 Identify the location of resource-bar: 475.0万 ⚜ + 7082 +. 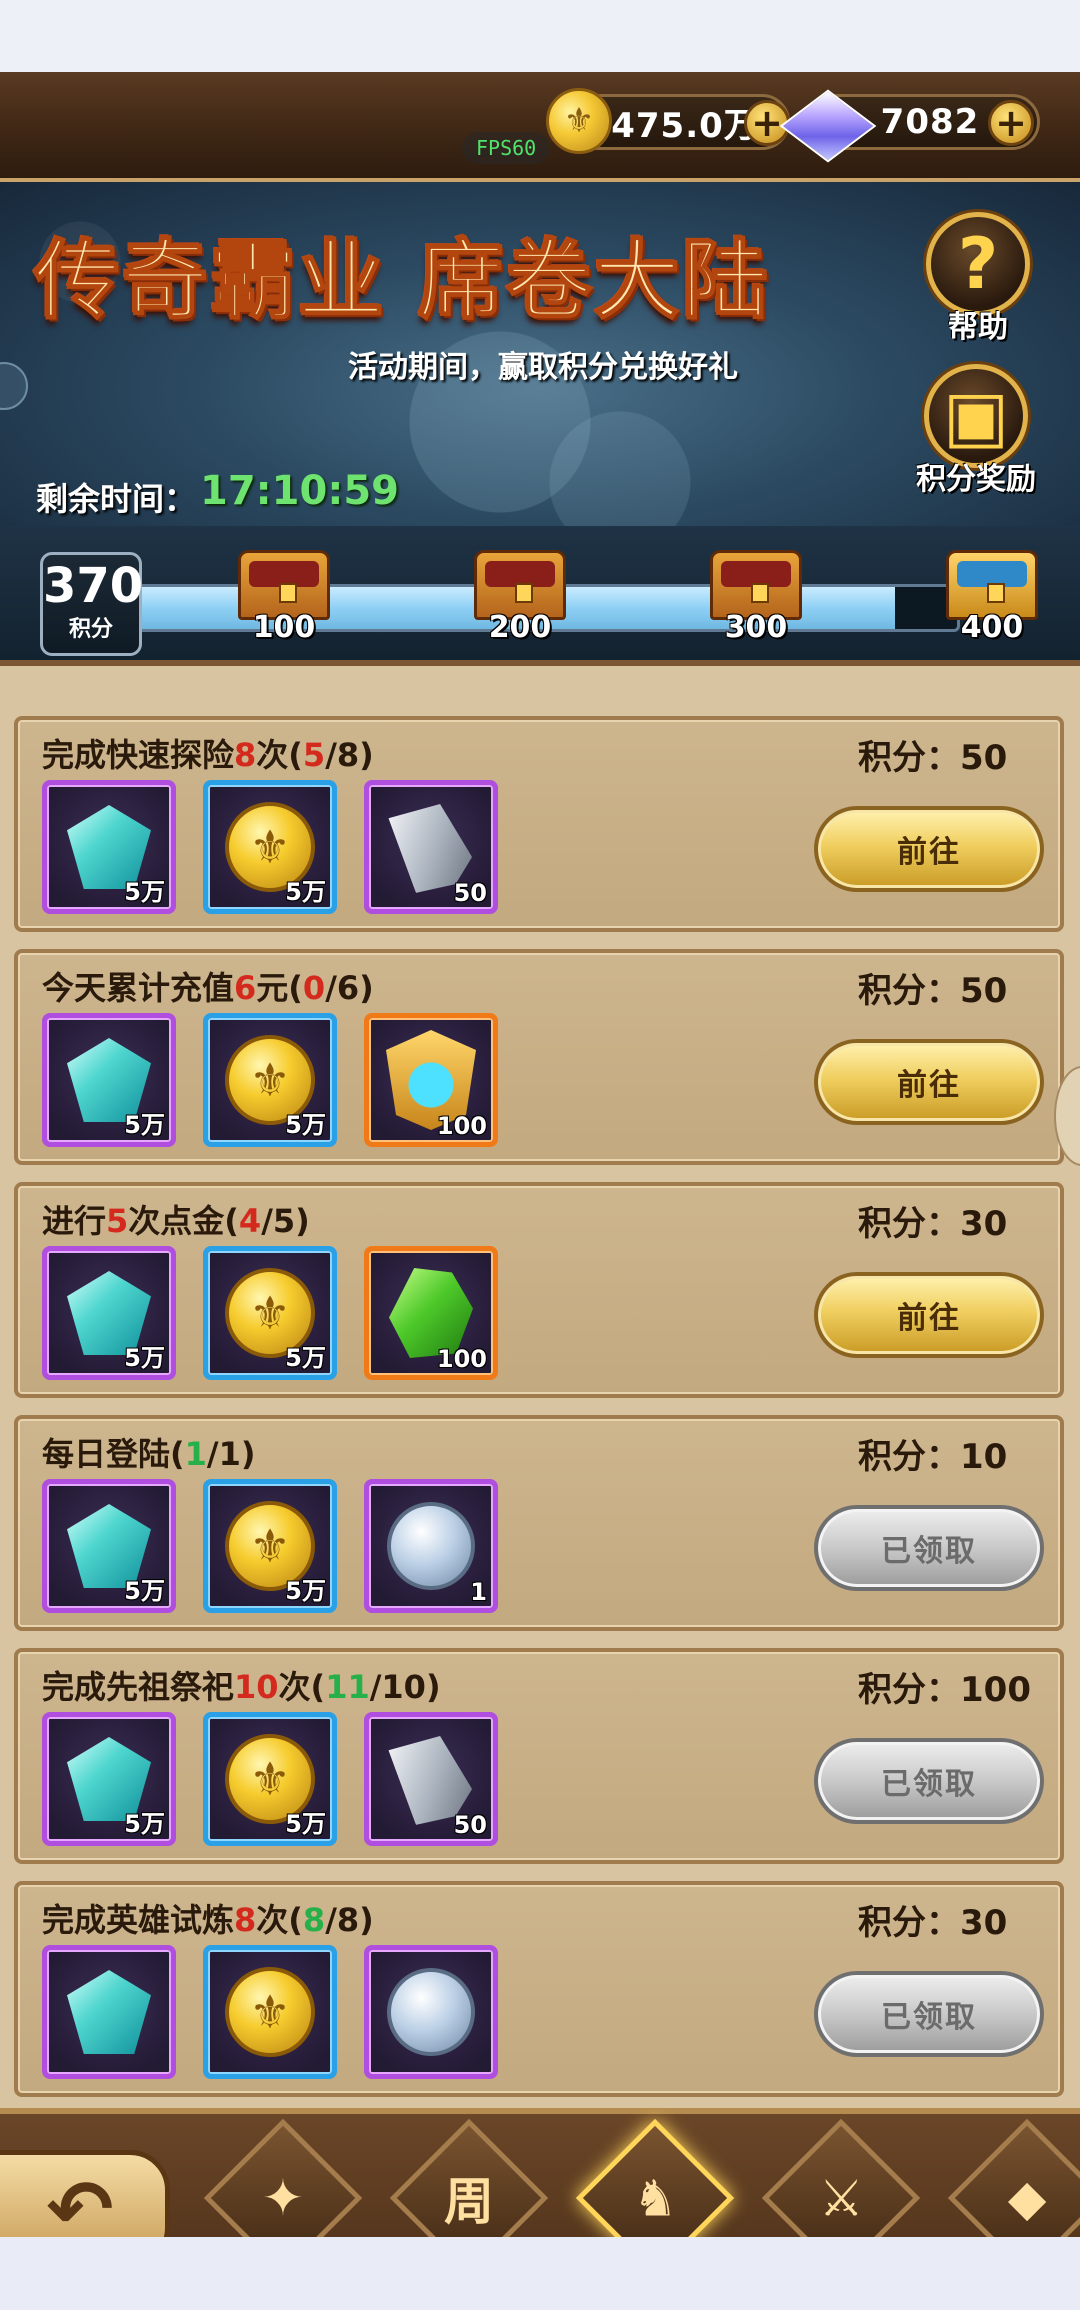
(540, 127).